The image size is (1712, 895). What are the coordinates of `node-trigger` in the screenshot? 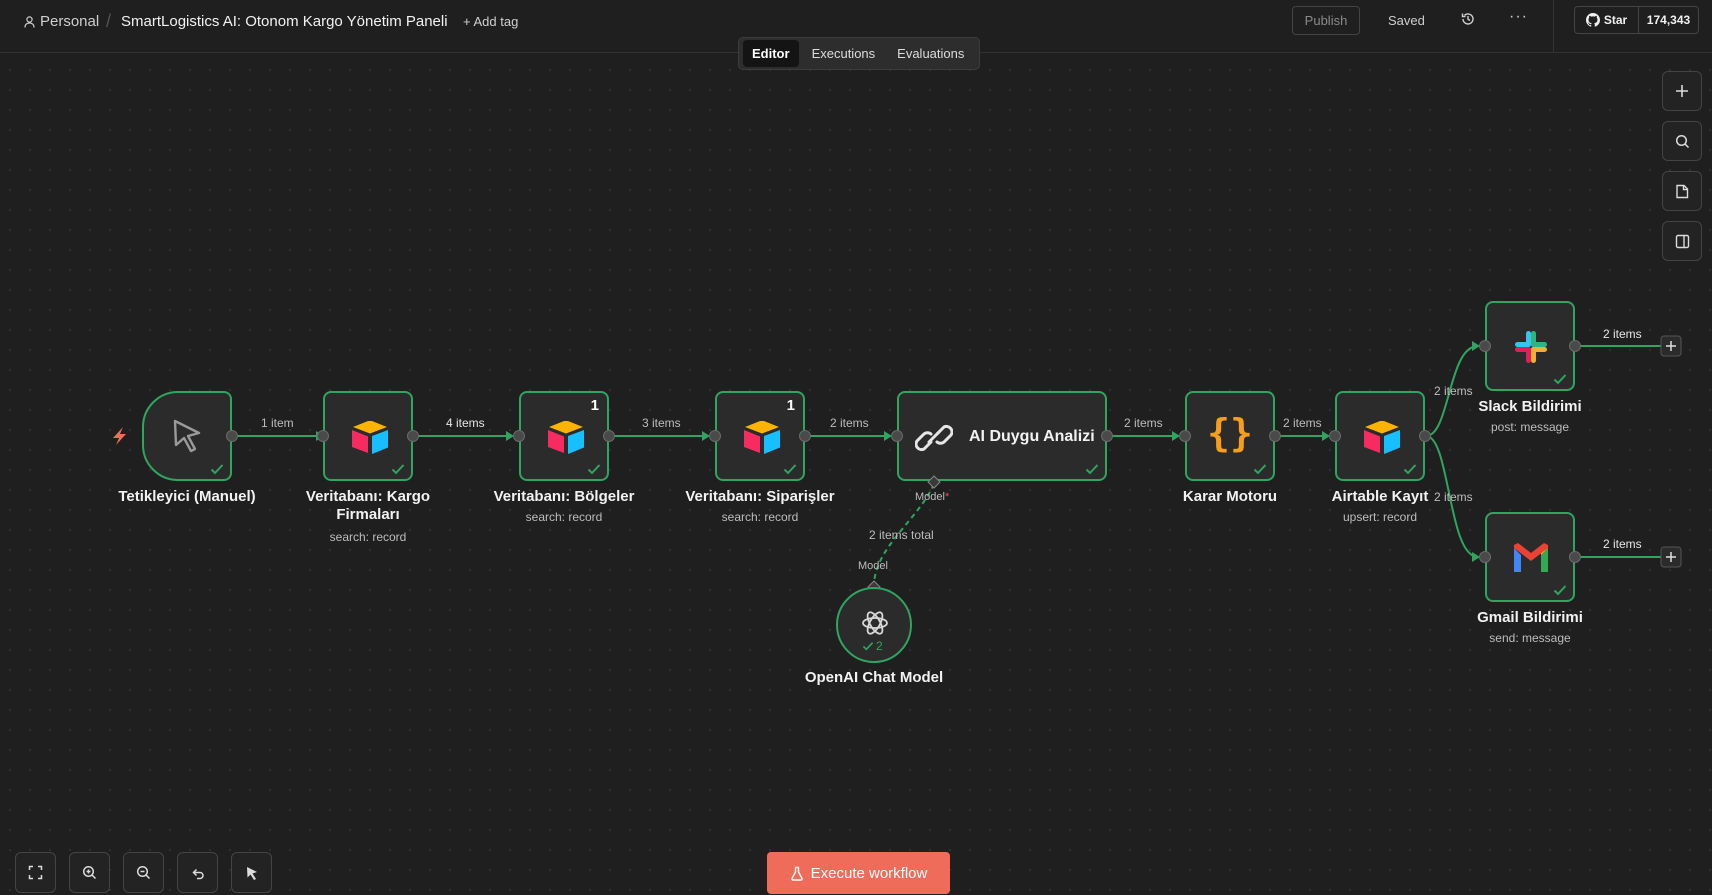 It's located at (187, 436).